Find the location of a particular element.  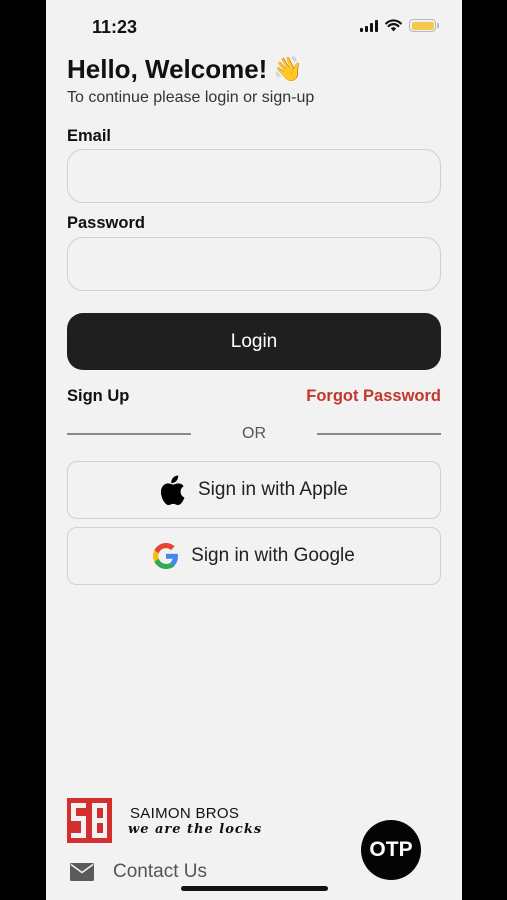

page-subtitle: To continue please login or sign-up is located at coordinates (191, 97).